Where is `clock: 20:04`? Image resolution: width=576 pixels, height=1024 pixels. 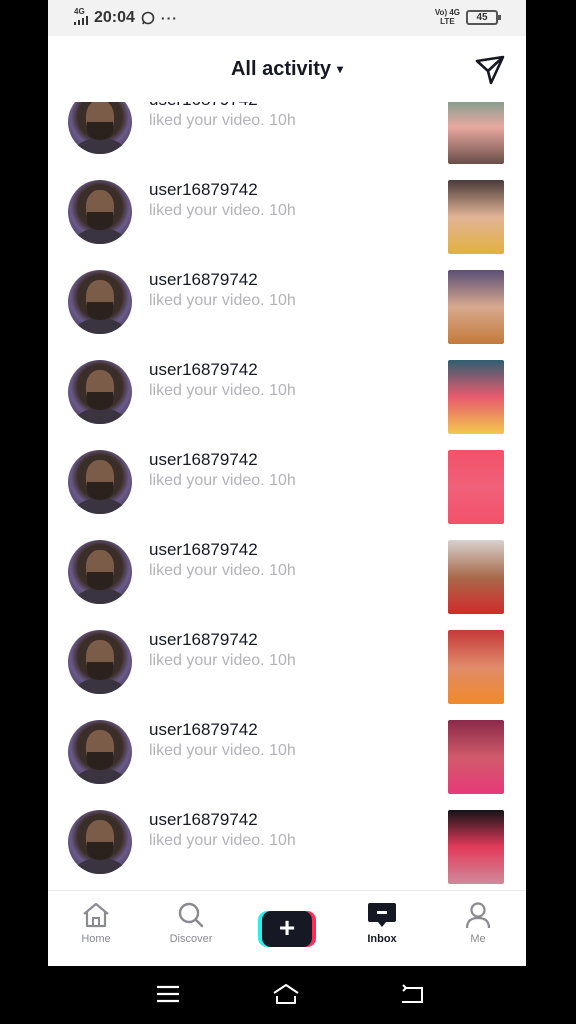 clock: 20:04 is located at coordinates (114, 17).